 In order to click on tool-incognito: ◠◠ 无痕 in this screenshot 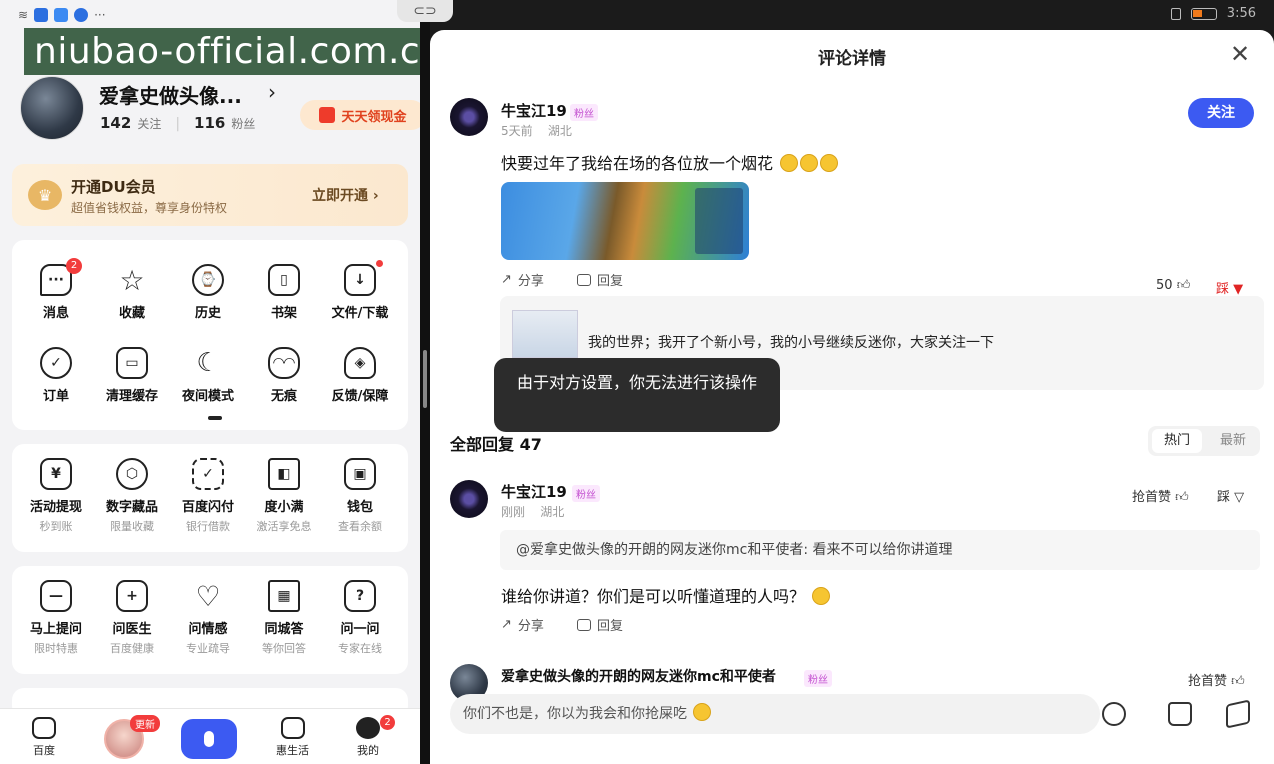, I will do `click(284, 375)`.